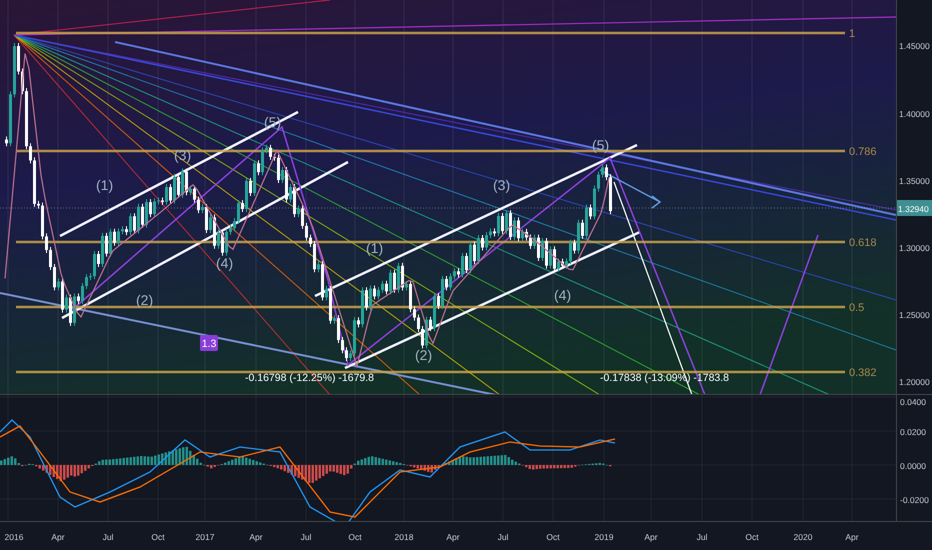 This screenshot has height=550, width=932. I want to click on fib-level-label: 0.786, so click(863, 152).